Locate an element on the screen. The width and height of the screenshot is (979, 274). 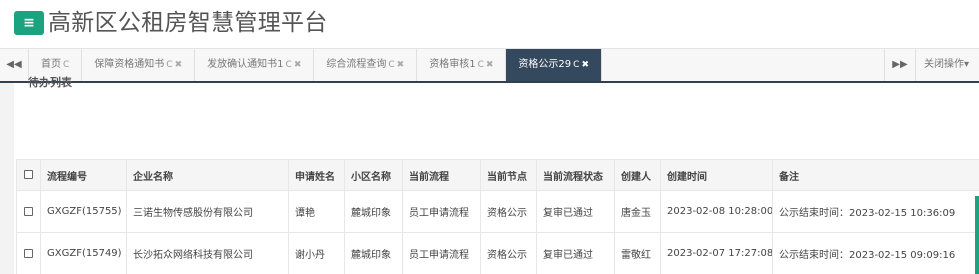
cell-applicant: 谭艳 is located at coordinates (316, 211).